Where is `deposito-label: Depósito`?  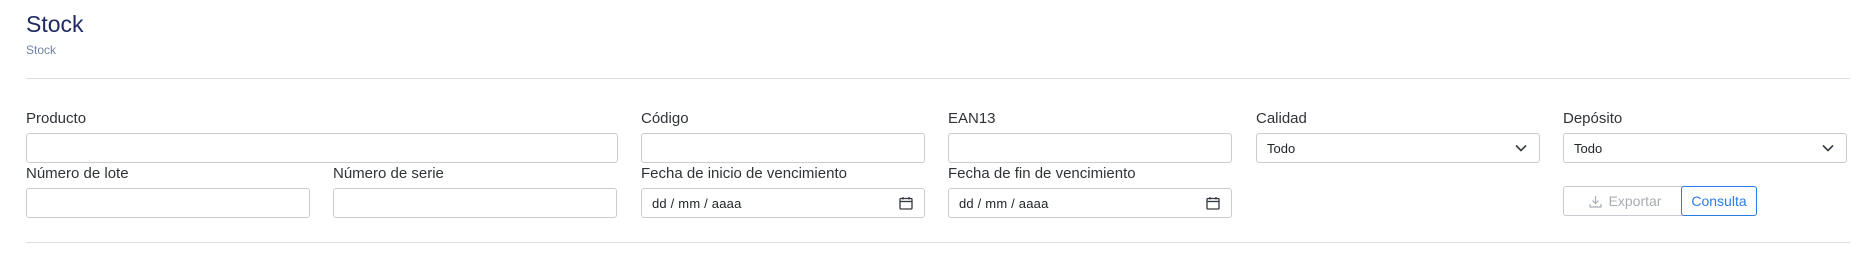 deposito-label: Depósito is located at coordinates (1593, 118).